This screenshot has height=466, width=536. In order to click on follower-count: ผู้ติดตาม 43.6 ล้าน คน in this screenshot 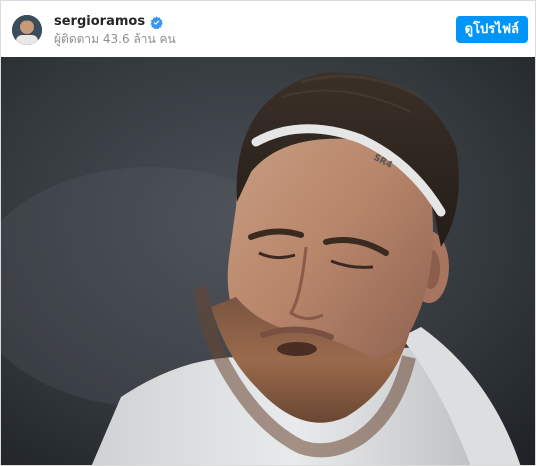, I will do `click(115, 39)`.